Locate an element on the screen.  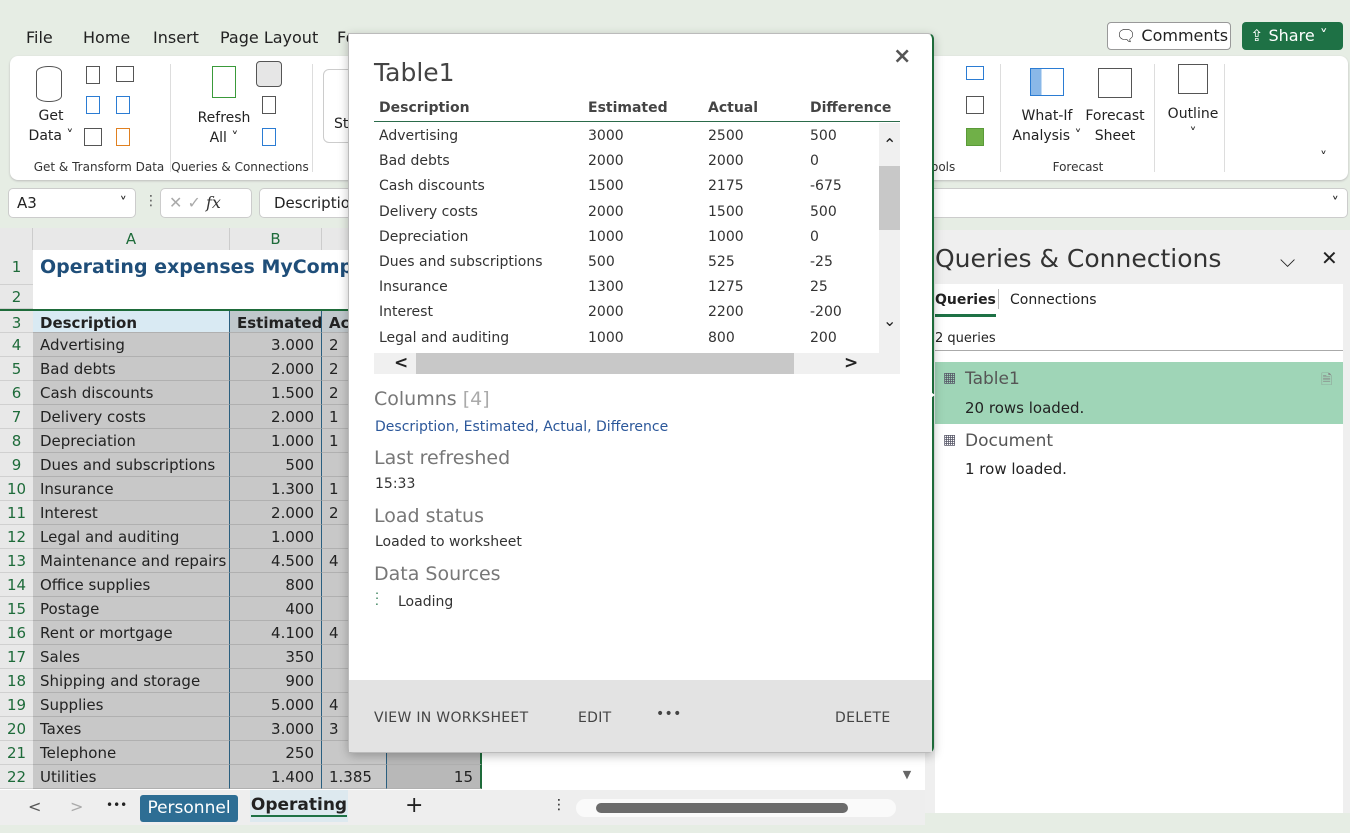
row-number: 11 is located at coordinates (16, 513).